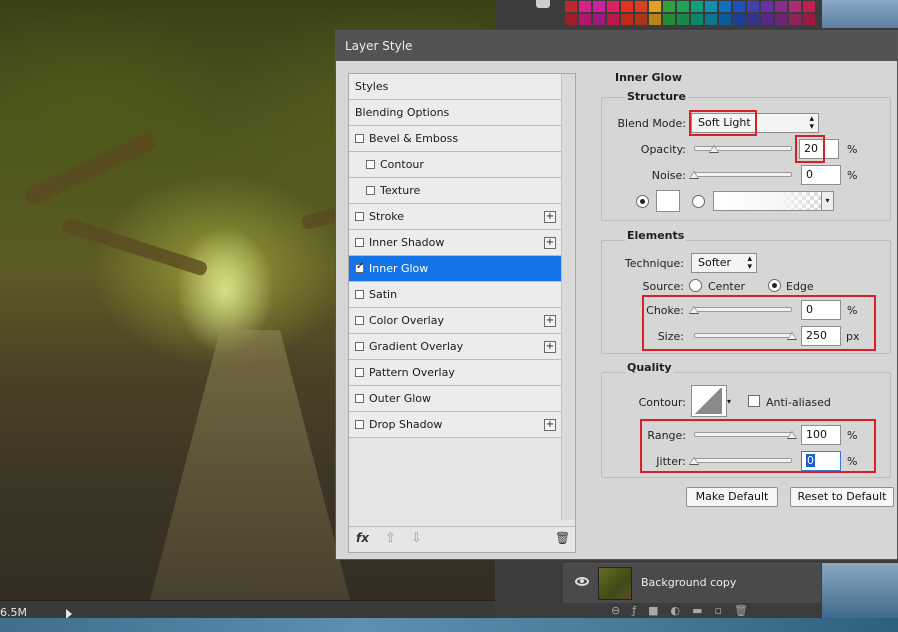 The width and height of the screenshot is (898, 632). Describe the element at coordinates (741, 610) in the screenshot. I see `delete-layer-icon: 🗑` at that location.